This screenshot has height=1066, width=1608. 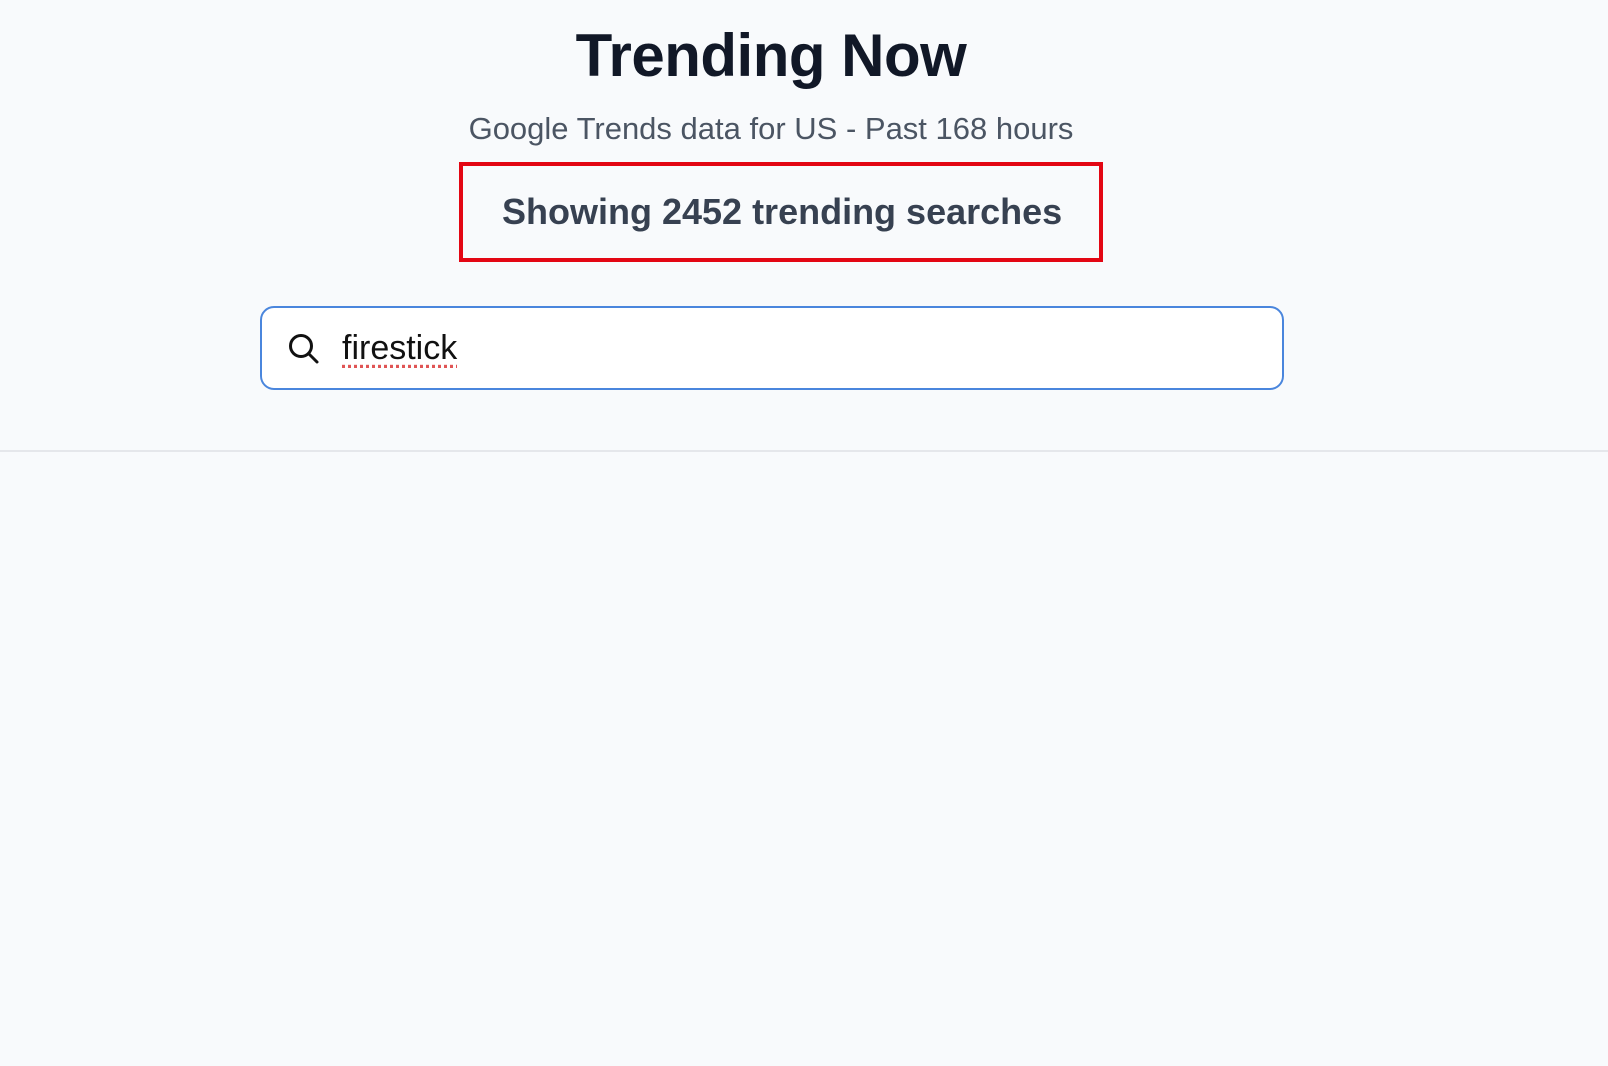 I want to click on result-count-highlight: Showing 2452 trending searches, so click(x=781, y=212).